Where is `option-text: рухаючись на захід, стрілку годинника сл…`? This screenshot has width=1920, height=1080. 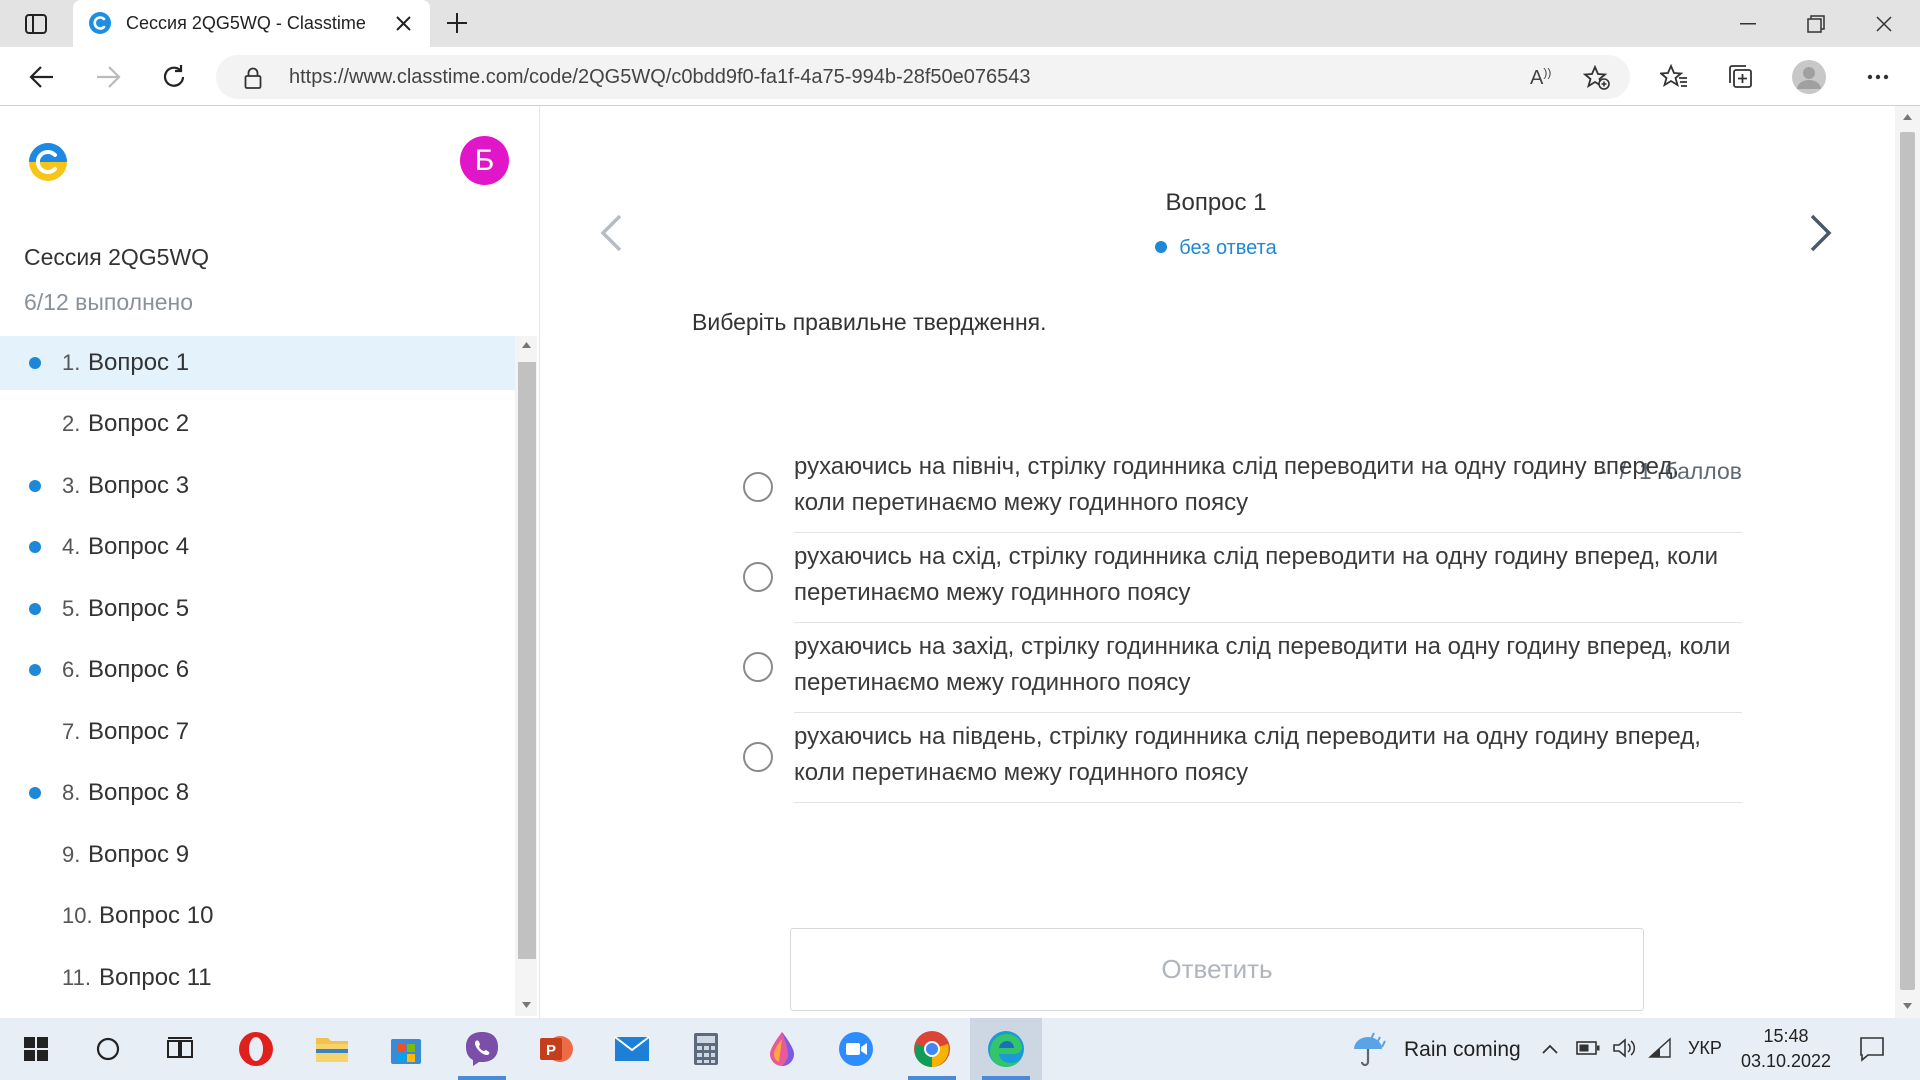
option-text: рухаючись на захід, стрілку годинника сл… is located at coordinates (1262, 664).